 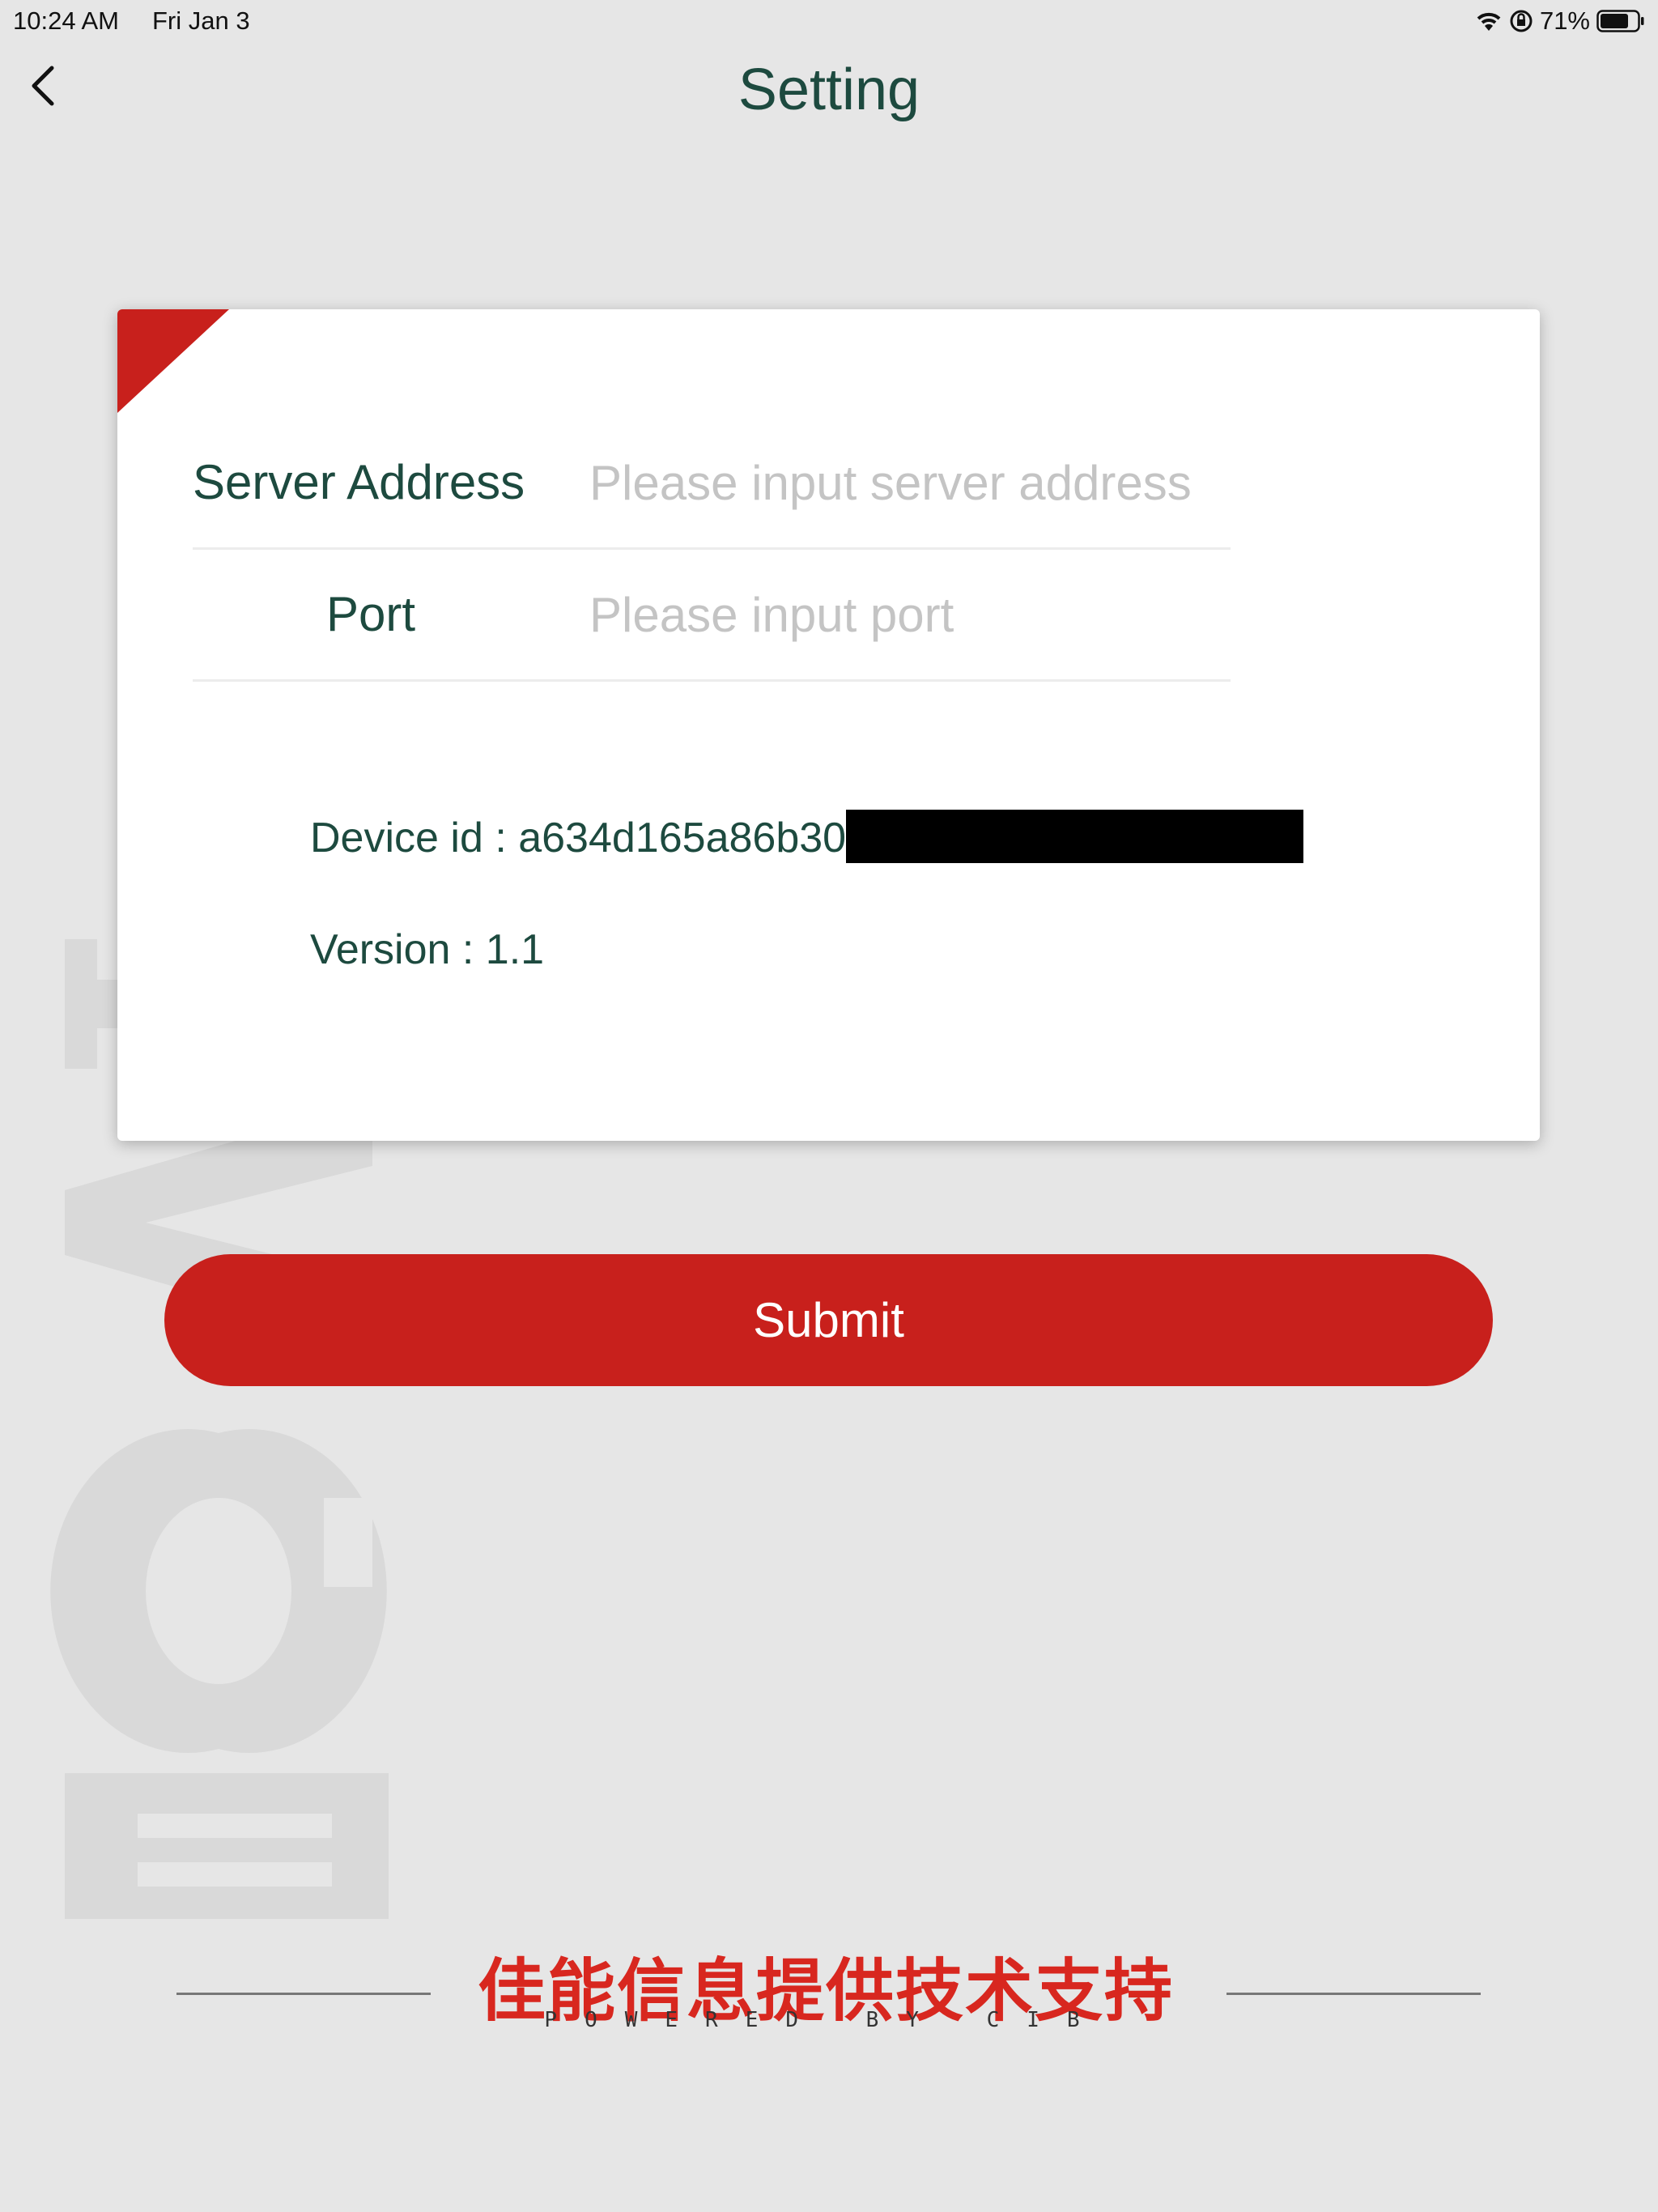 I want to click on server-address-input, so click(x=905, y=483).